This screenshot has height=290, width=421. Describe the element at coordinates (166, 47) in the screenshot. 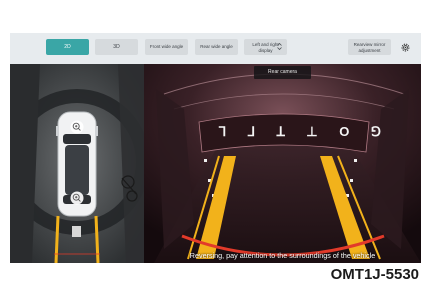

I see `front-wide-angle-button: Front wide angle` at that location.